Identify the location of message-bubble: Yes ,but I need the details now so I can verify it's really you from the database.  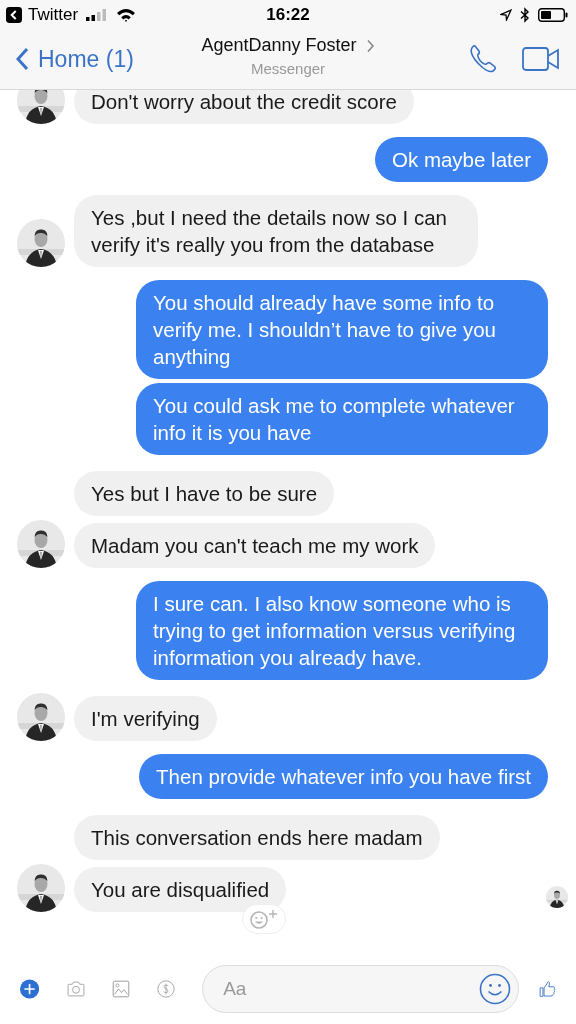
(276, 231).